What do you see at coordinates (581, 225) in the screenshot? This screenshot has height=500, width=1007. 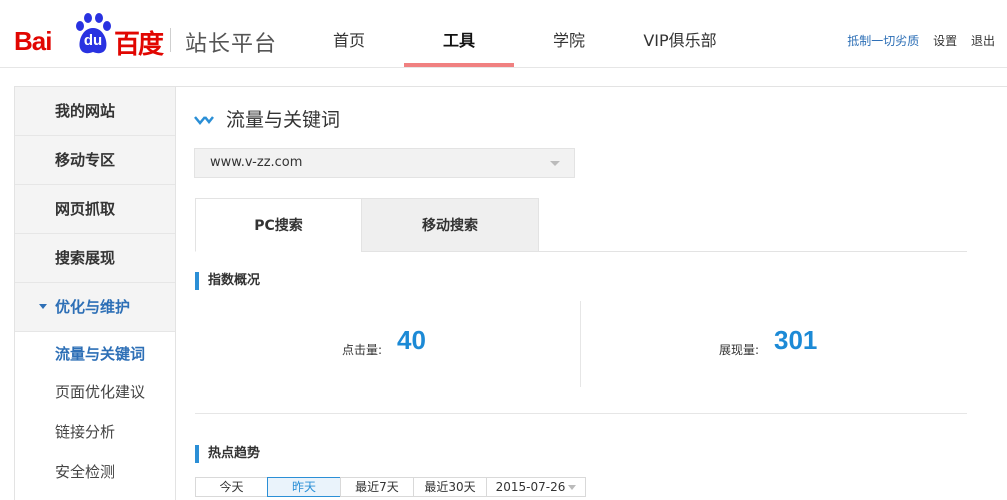 I see `search-tabs: PC搜索 移动搜索` at bounding box center [581, 225].